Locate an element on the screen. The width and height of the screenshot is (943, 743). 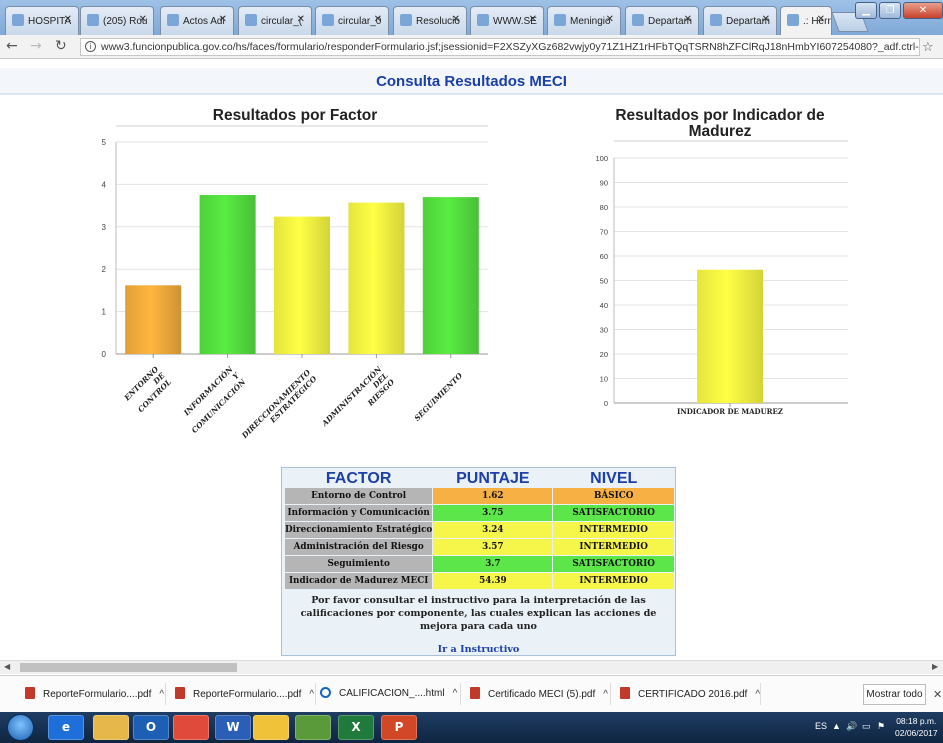
table-row: Administración del Riesgo 3.57 INTERMEDIO is located at coordinates (479, 547).